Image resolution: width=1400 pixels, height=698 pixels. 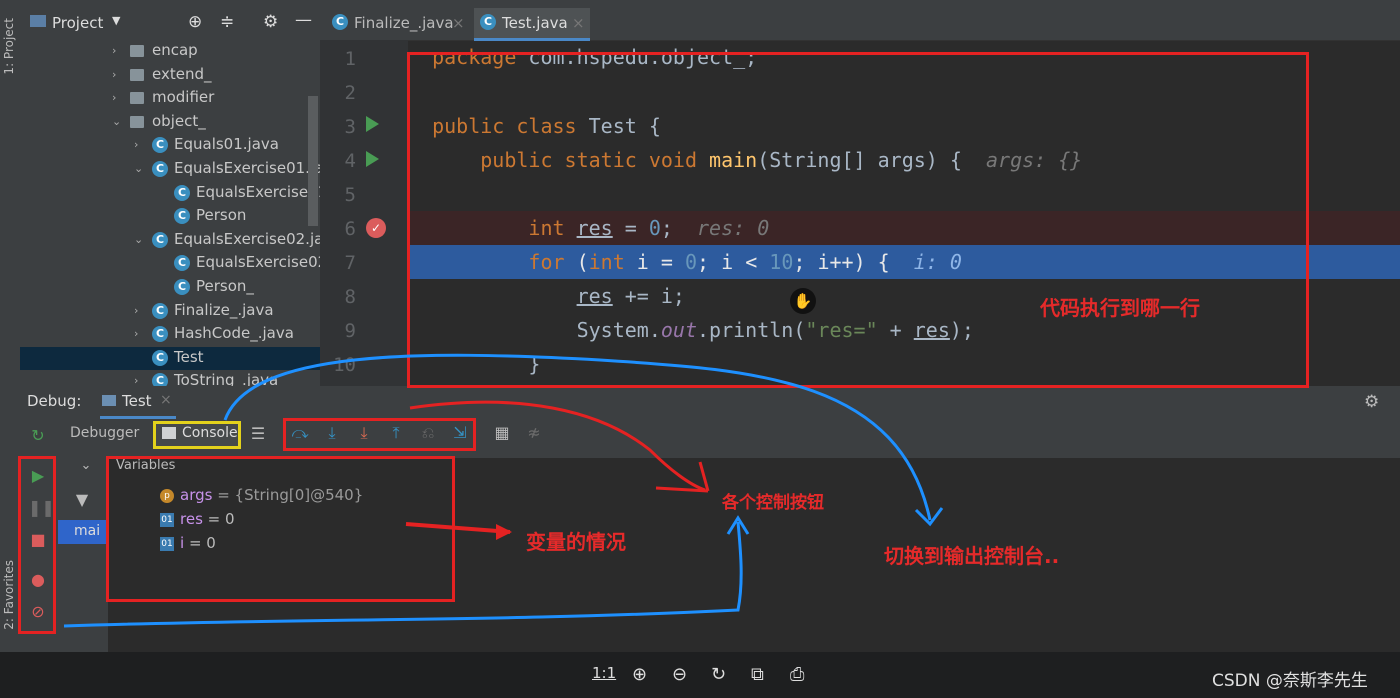 I want to click on console-arrow, so click(x=577, y=437).